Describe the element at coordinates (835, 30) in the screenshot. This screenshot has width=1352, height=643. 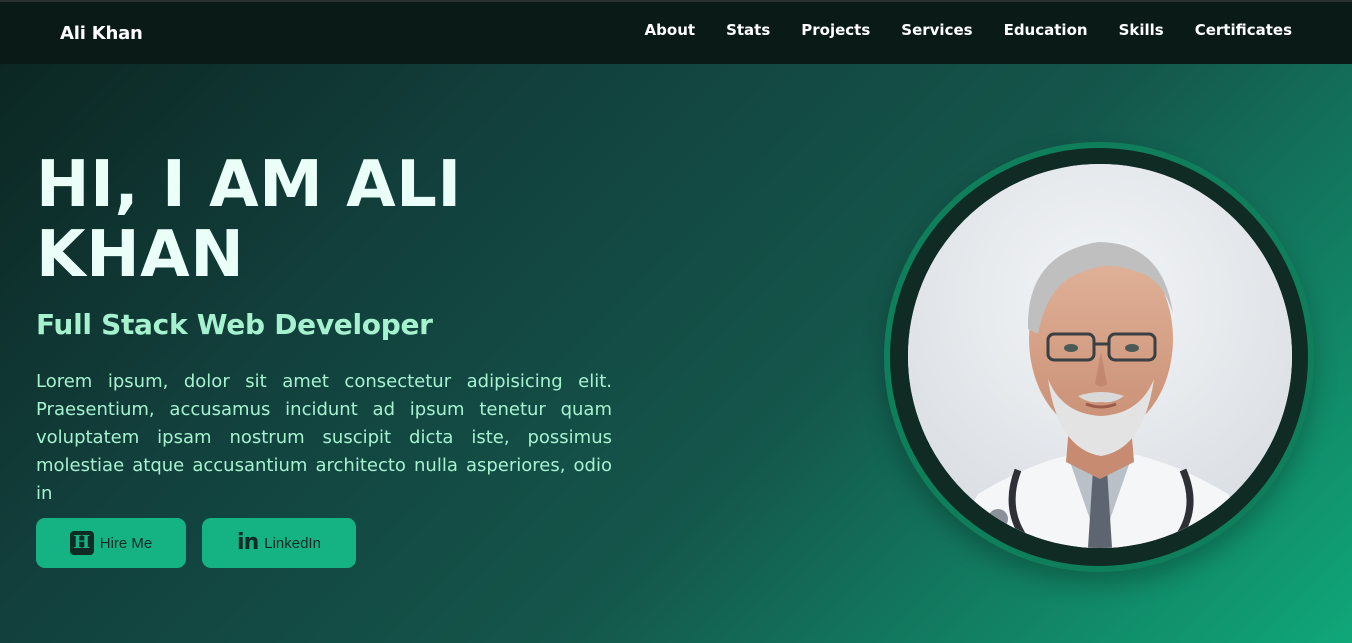
I see `nav-link-projects: Projects` at that location.